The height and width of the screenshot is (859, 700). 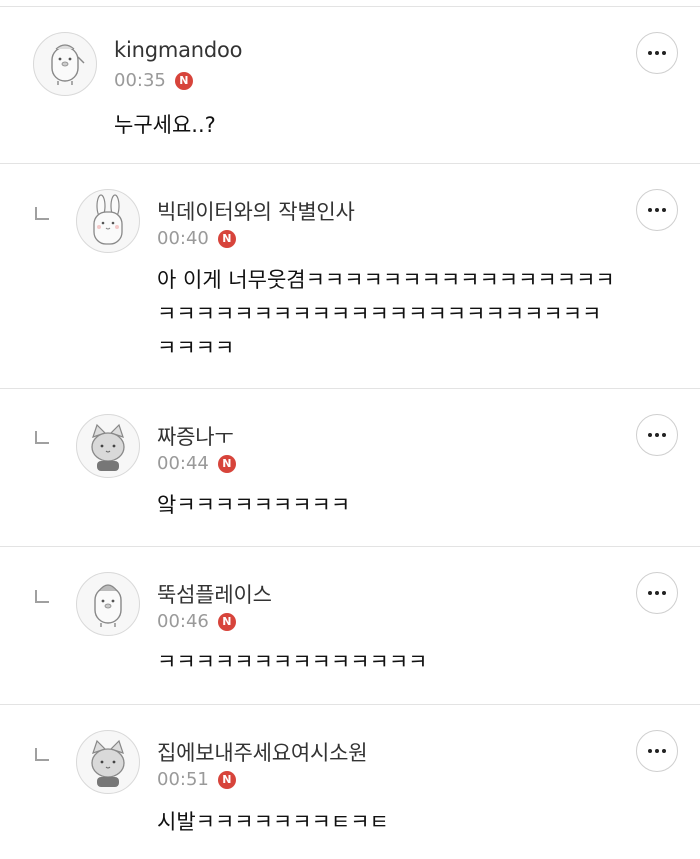 I want to click on comment-meta: 00:40 N, so click(x=196, y=238).